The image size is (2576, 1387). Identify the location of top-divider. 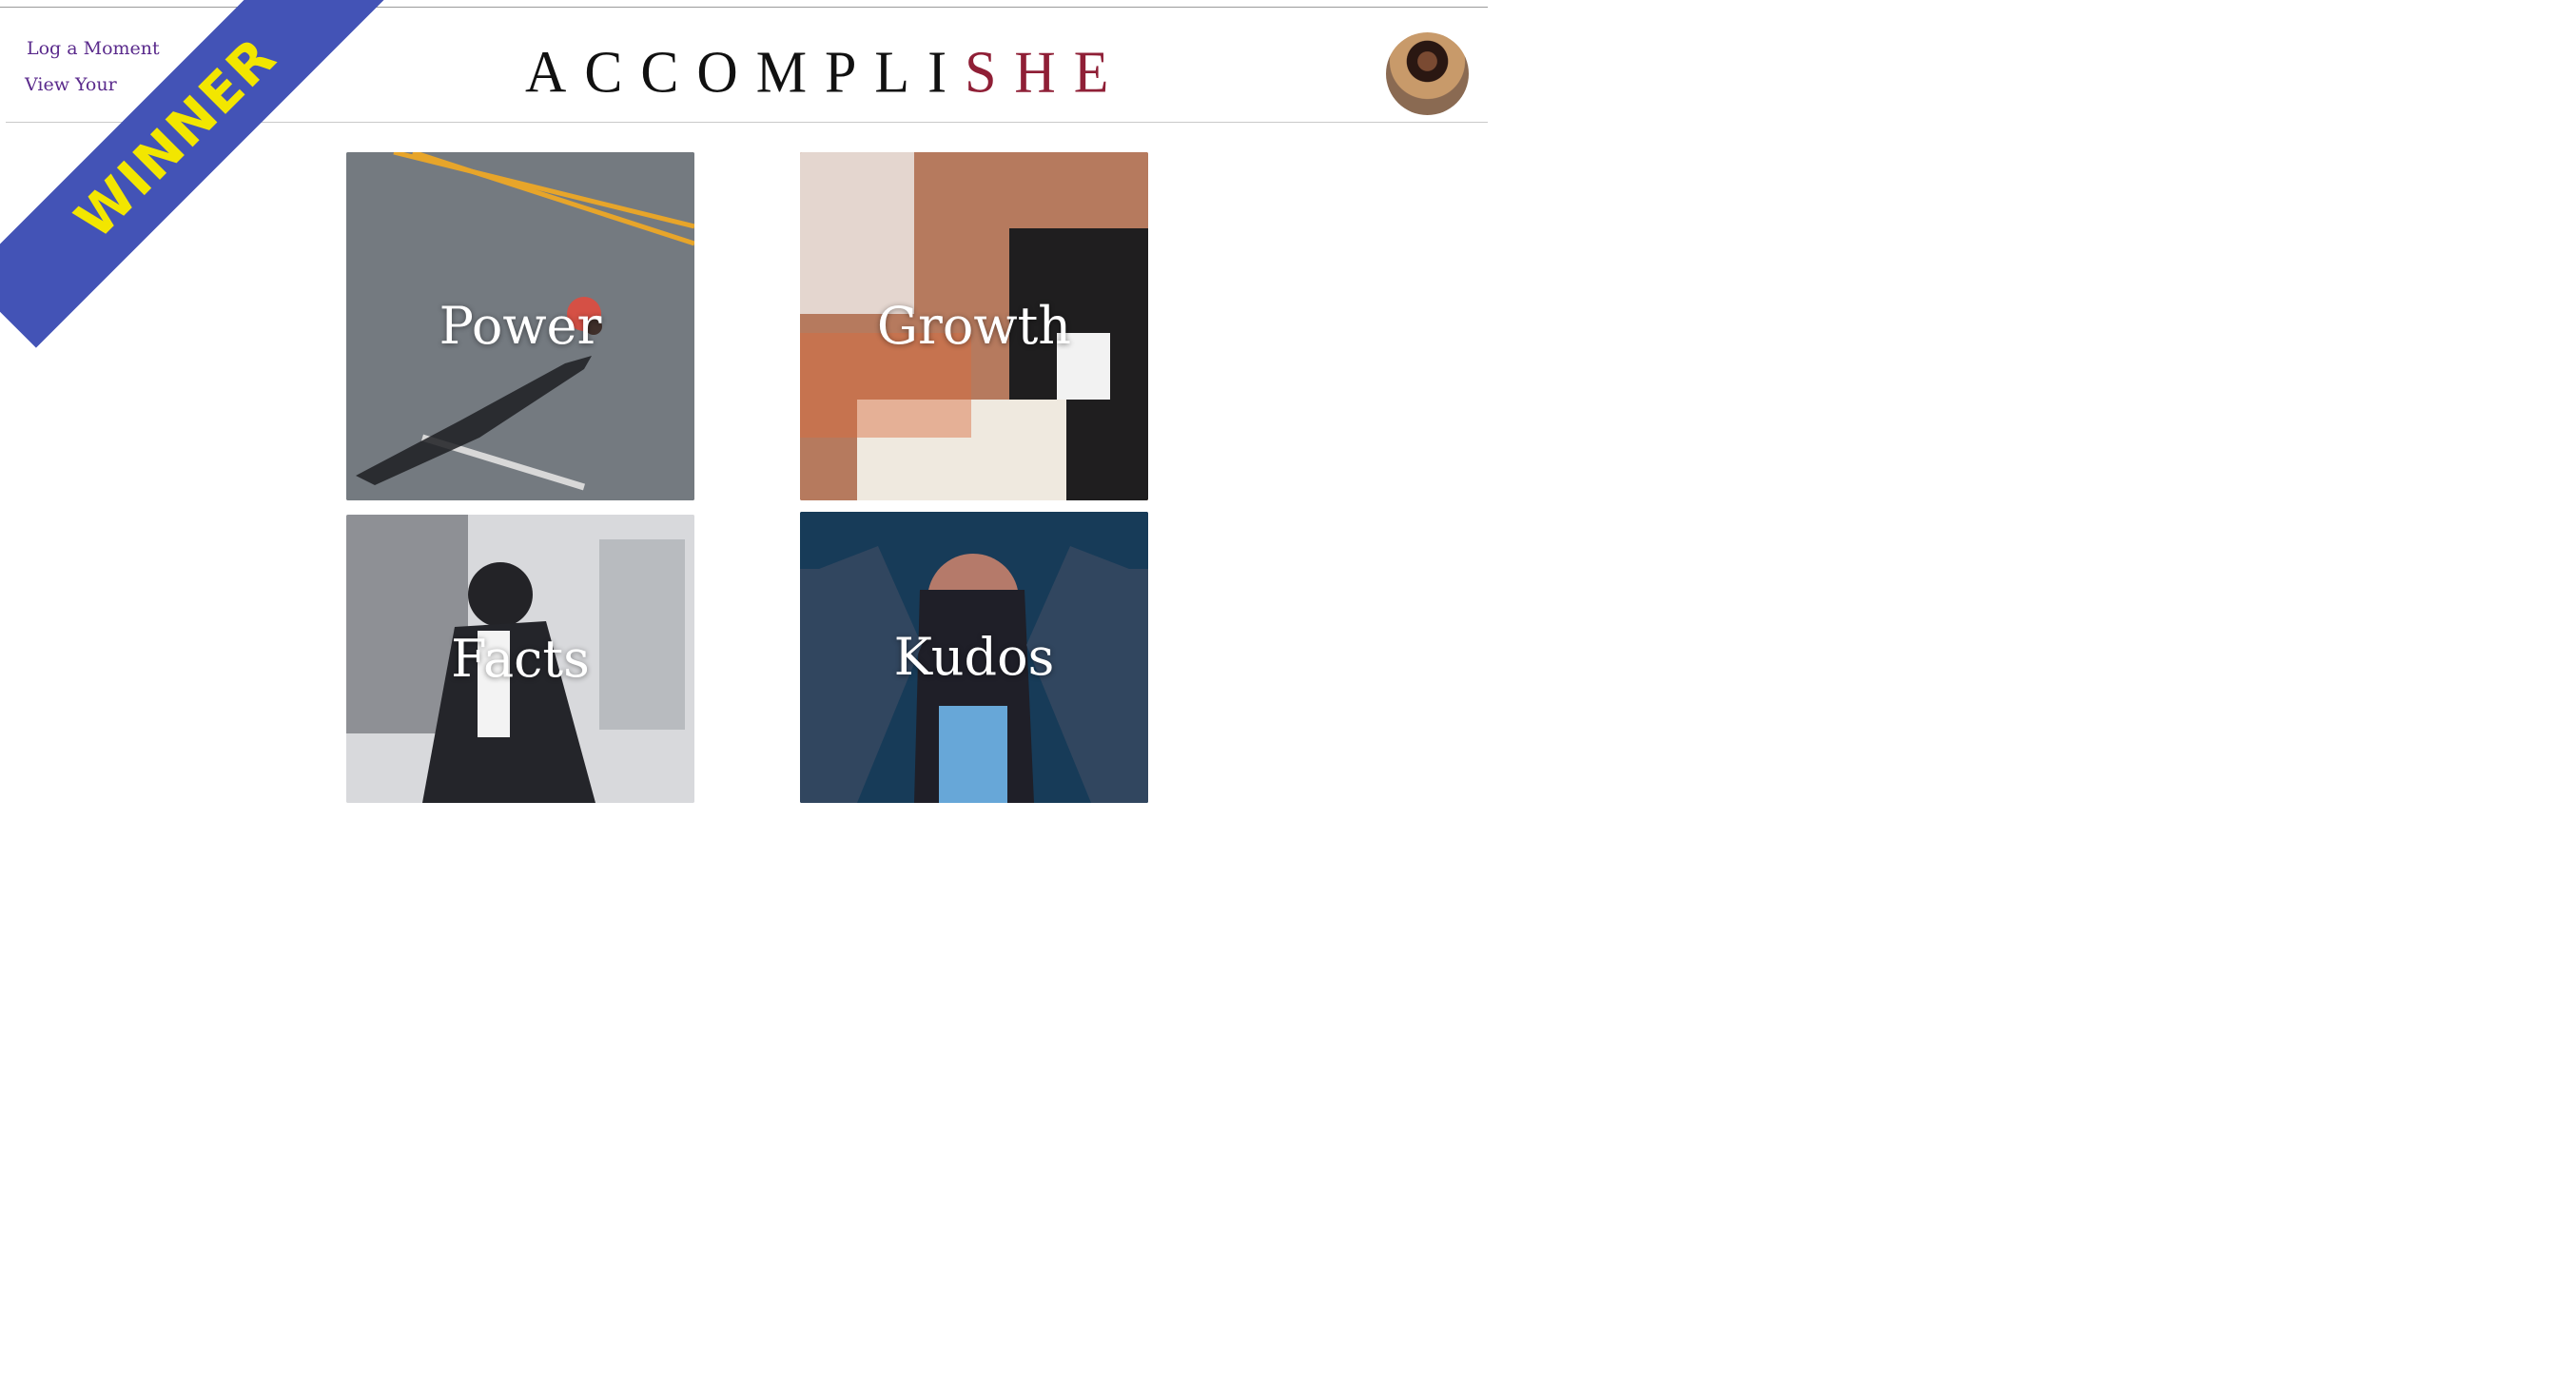
(744, 8).